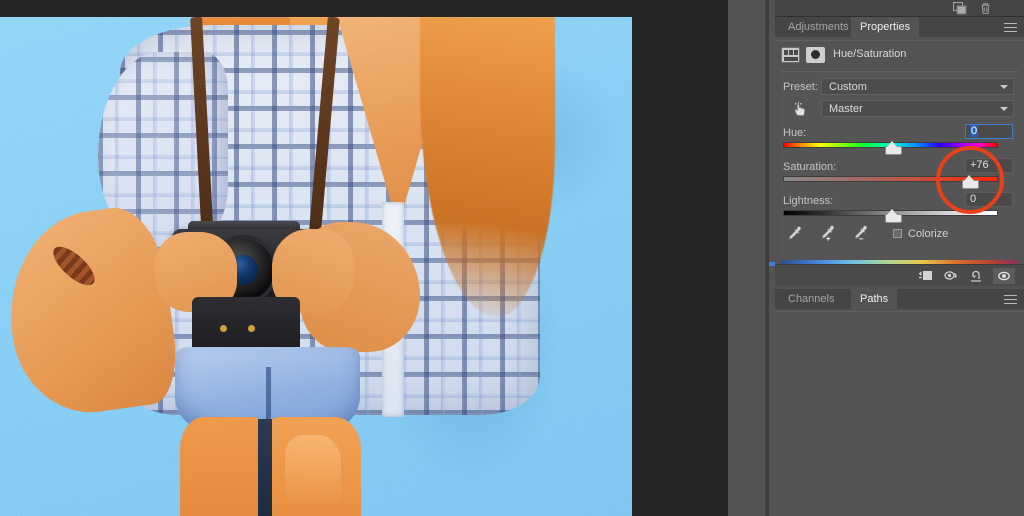 This screenshot has width=1024, height=516. I want to click on new-adjustment-layer-icon, so click(960, 8).